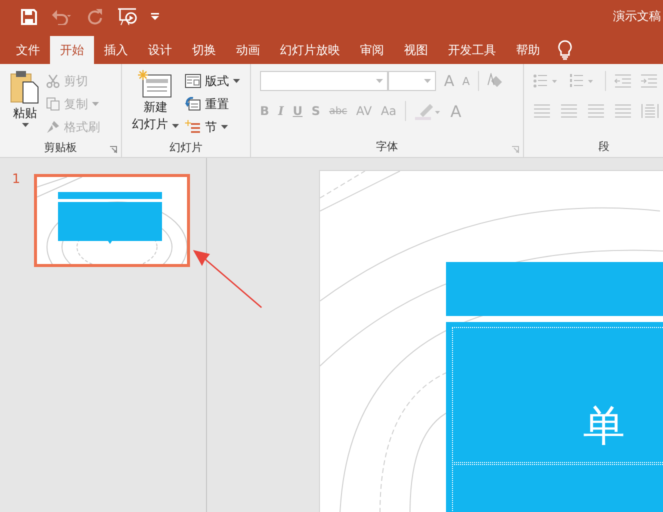 The width and height of the screenshot is (663, 512). I want to click on ribbon-tab: 文件, so click(28, 50).